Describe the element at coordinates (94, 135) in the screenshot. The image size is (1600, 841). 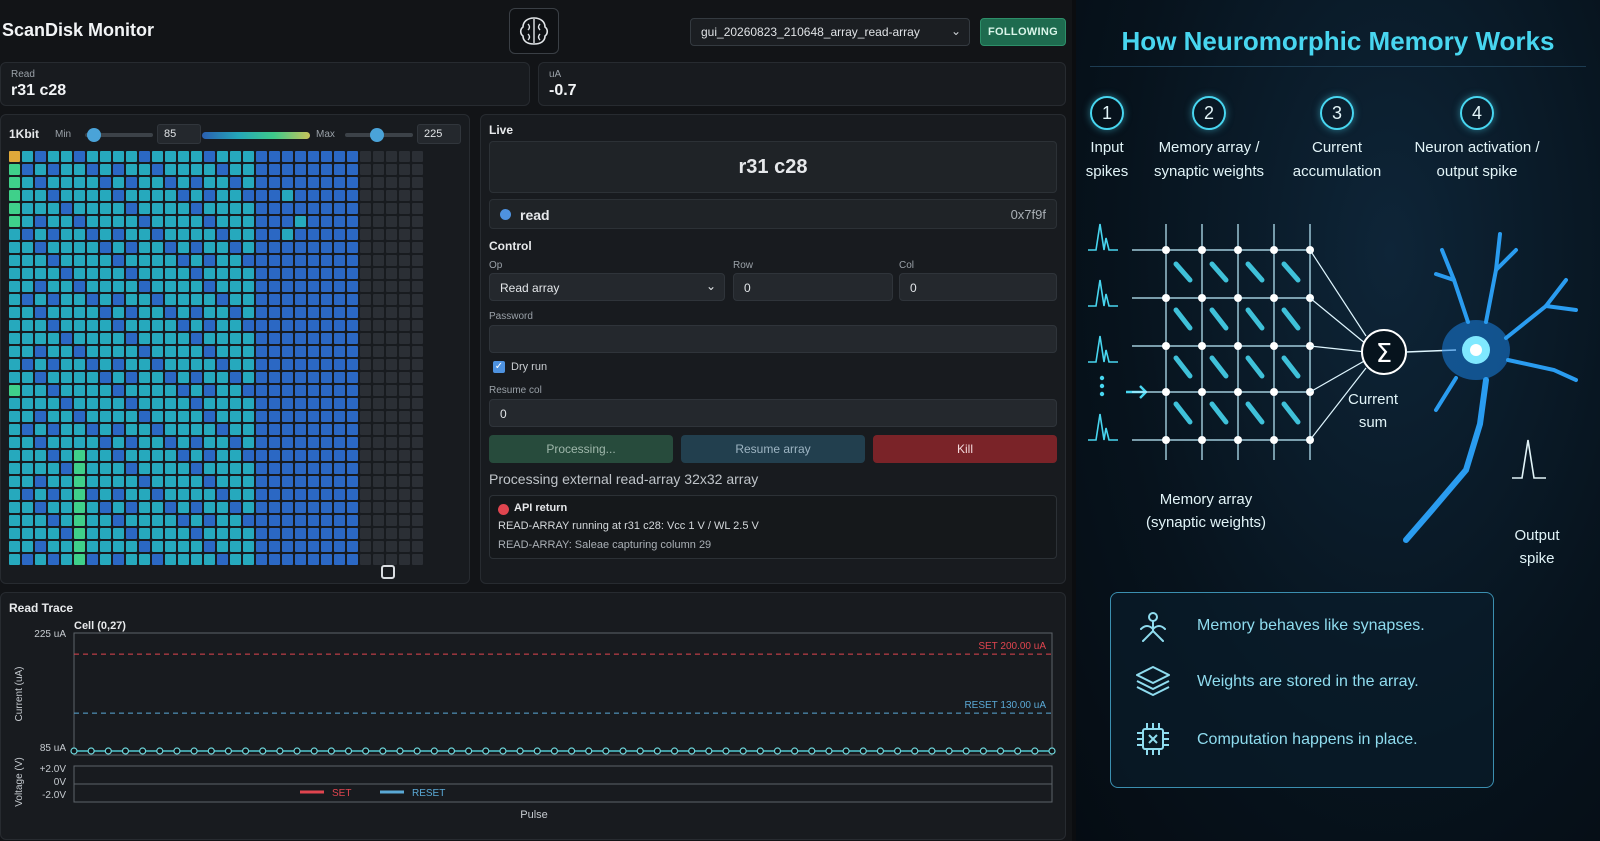
I see `min-slider-handle` at that location.